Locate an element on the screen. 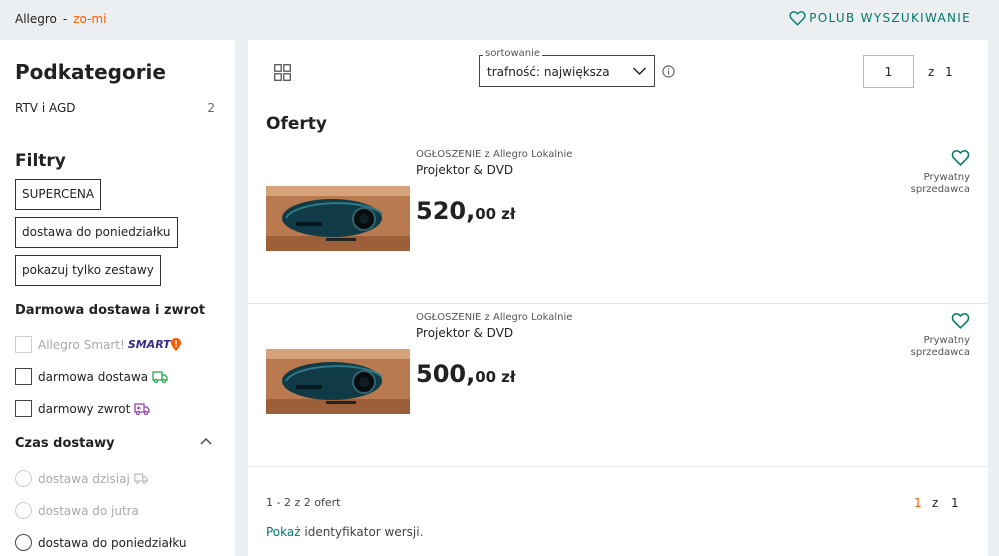 The height and width of the screenshot is (556, 999). offer-price: 520,00 zł is located at coordinates (465, 211).